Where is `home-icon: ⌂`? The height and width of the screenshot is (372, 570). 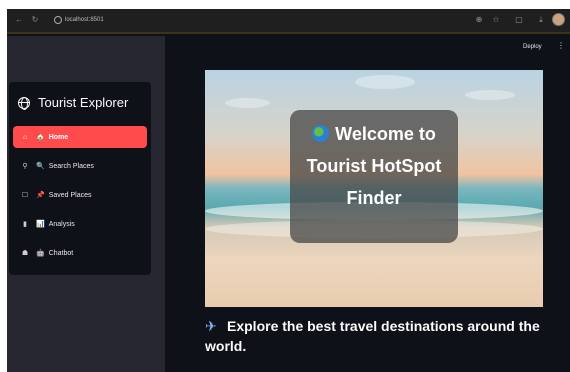 home-icon: ⌂ is located at coordinates (25, 137).